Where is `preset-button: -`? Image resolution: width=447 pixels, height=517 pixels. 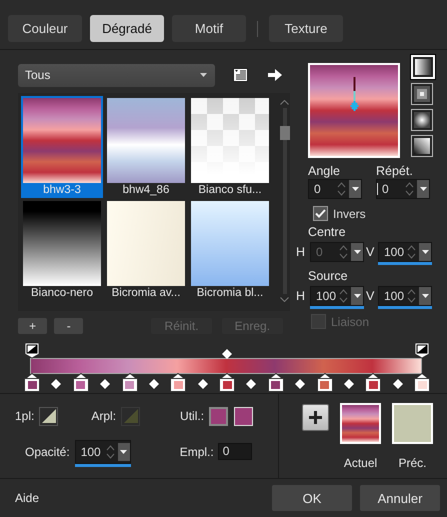
preset-button: - is located at coordinates (69, 326).